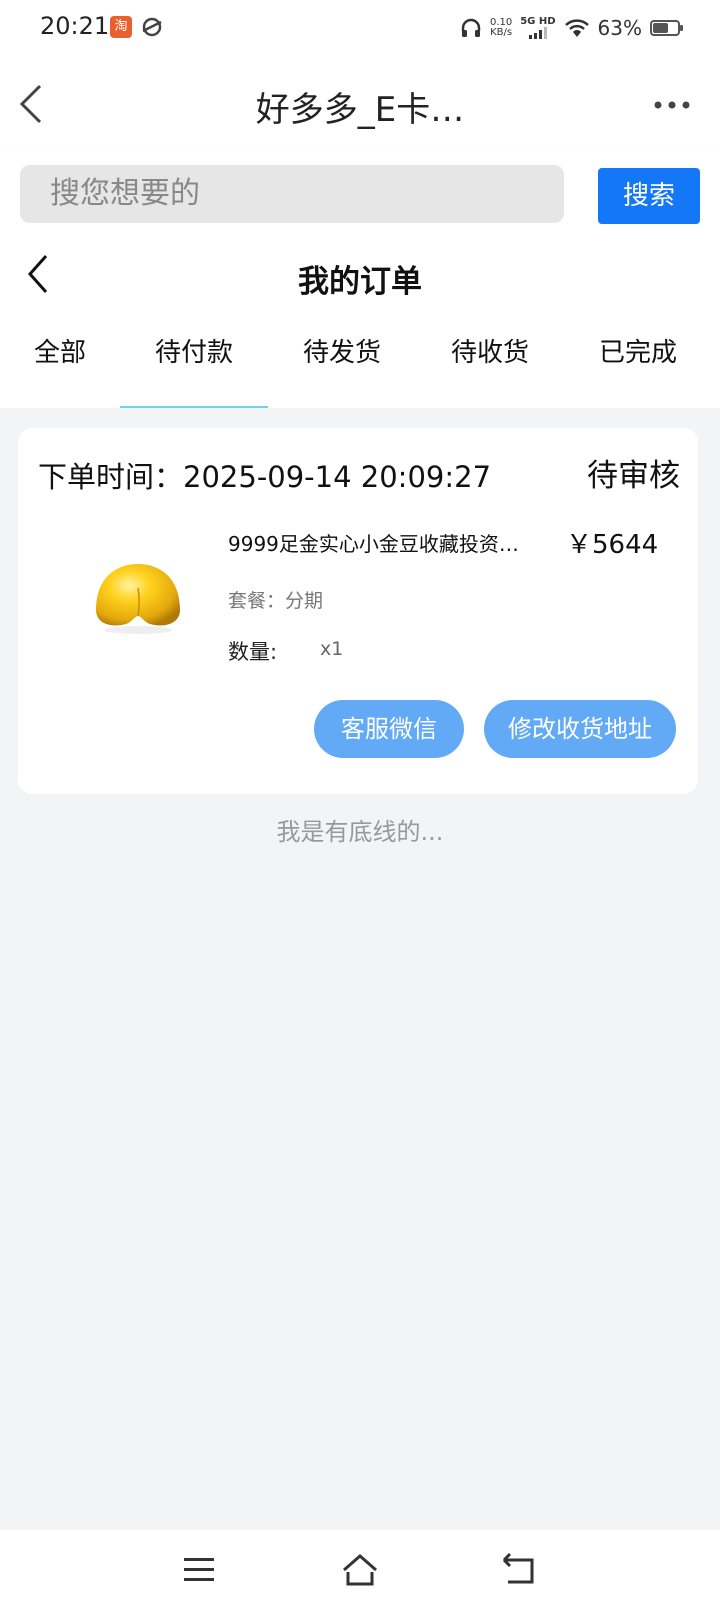  I want to click on network-indicator: 5G HD, so click(538, 27).